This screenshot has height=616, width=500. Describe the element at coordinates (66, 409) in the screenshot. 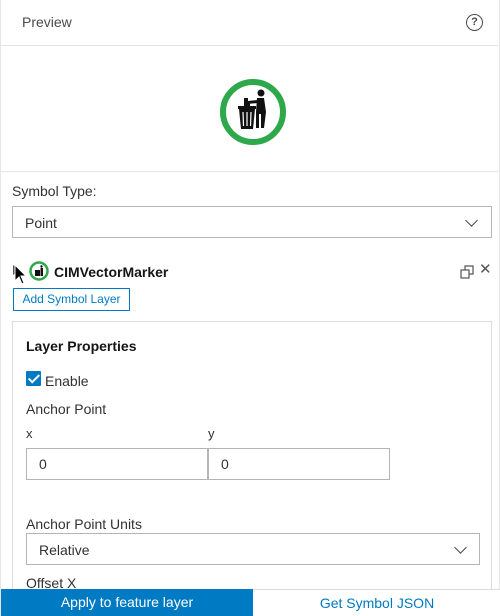

I see `anchor-point-label: Anchor Point` at that location.